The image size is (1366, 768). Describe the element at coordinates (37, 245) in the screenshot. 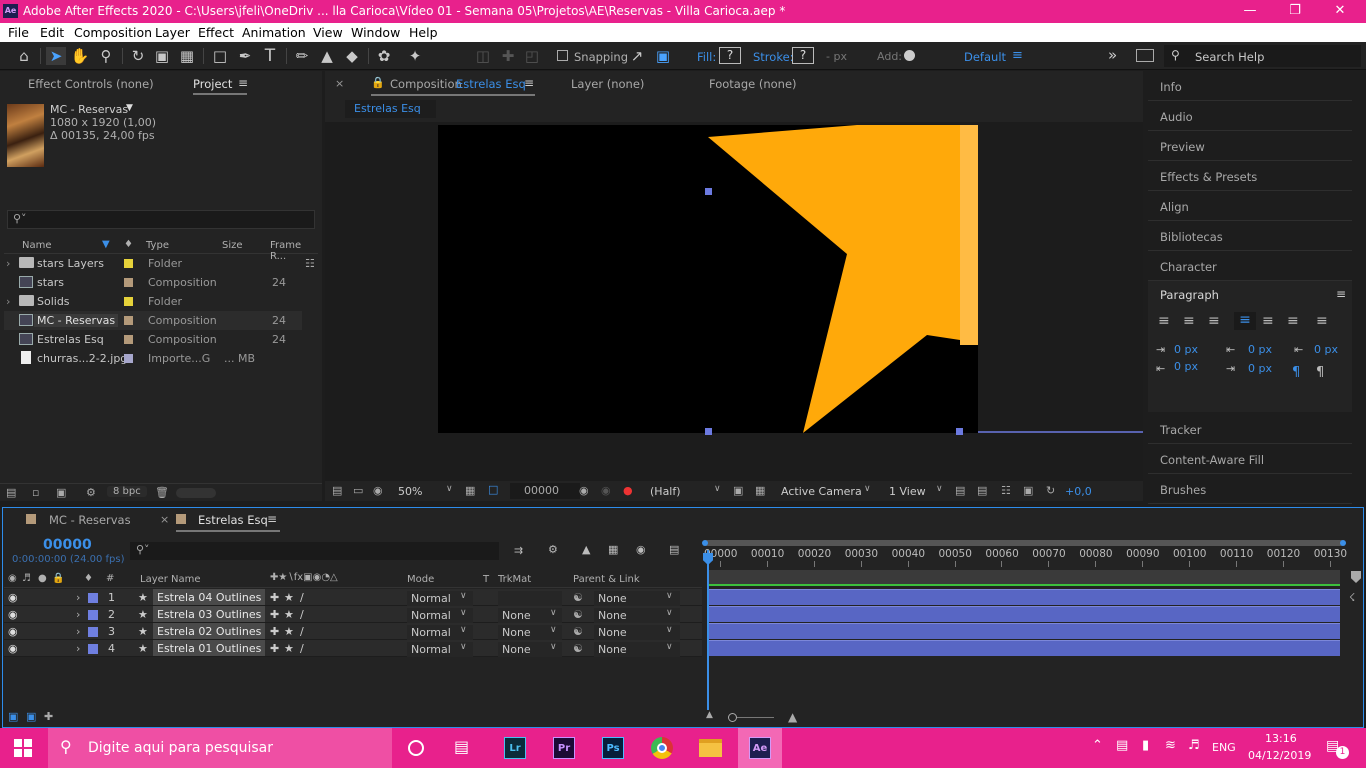

I see `column-name: Name` at that location.